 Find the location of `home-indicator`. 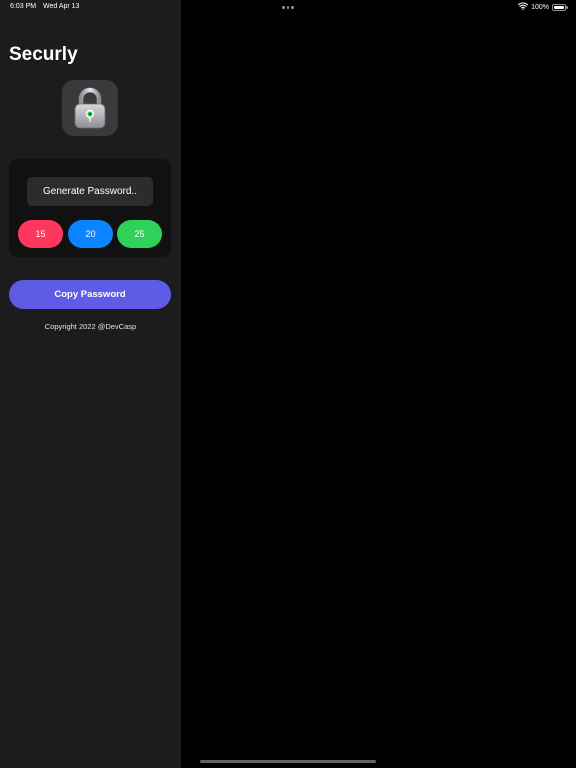

home-indicator is located at coordinates (288, 761).